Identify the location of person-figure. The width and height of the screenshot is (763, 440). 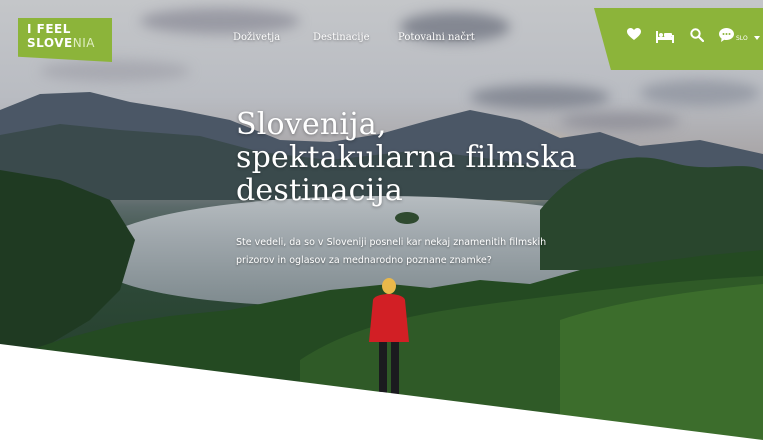
(389, 340).